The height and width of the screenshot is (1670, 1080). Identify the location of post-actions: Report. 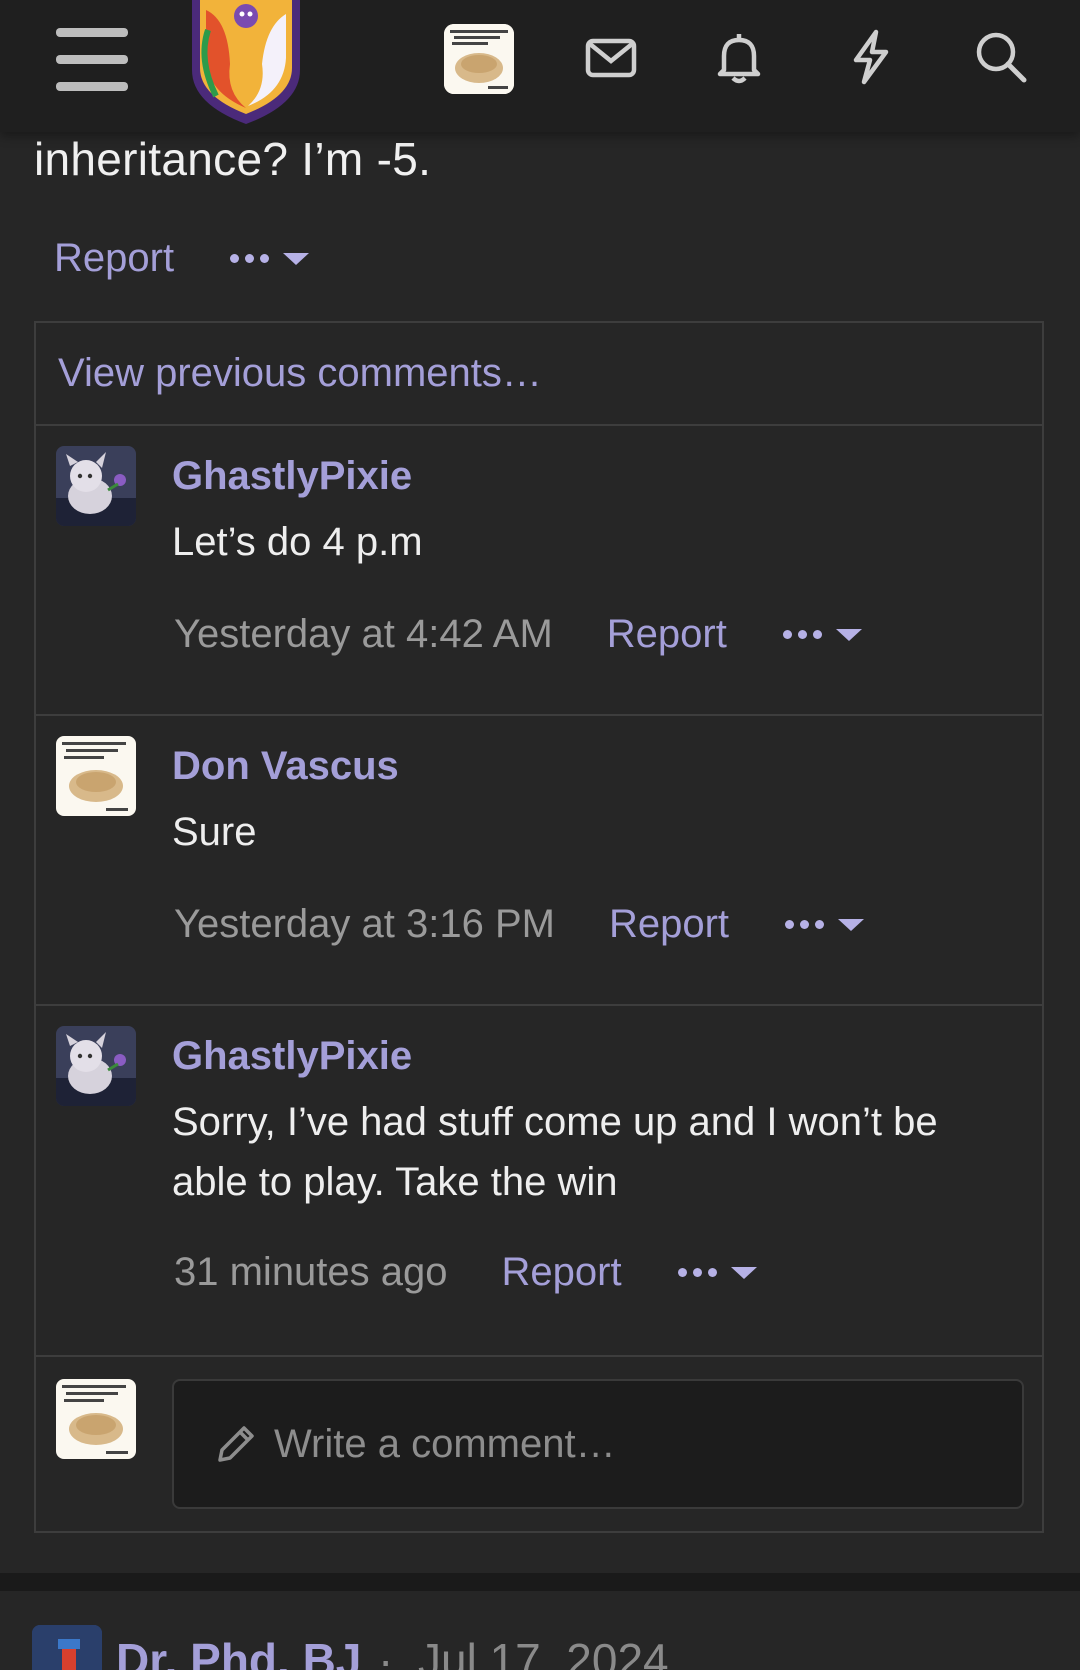
(182, 258).